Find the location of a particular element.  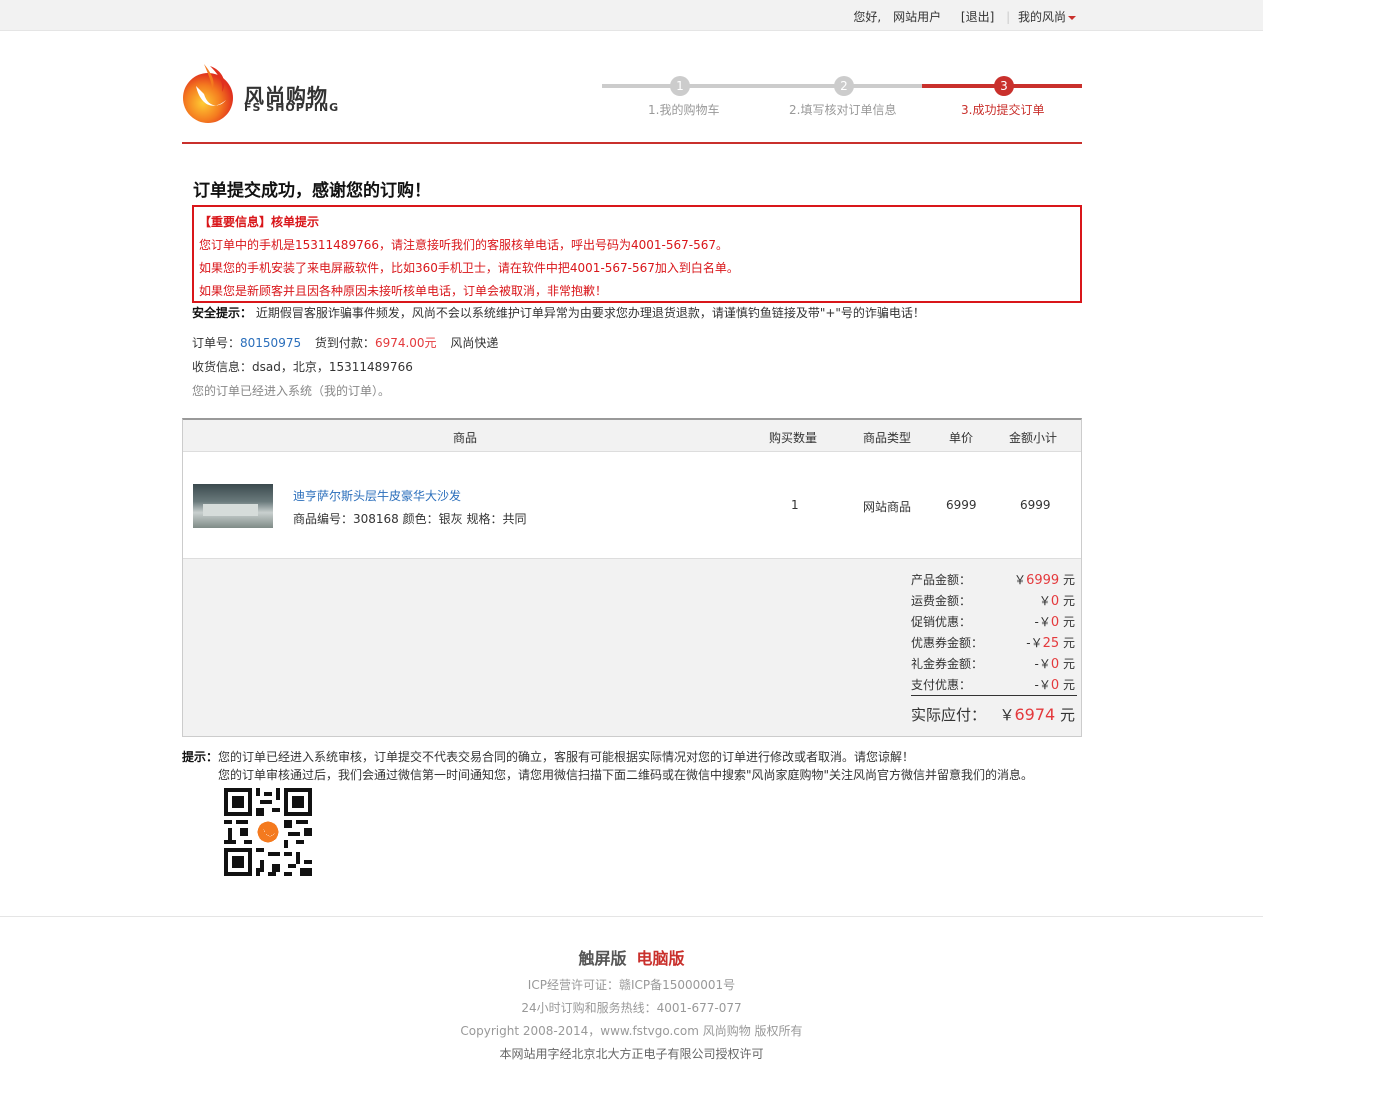

page-title: 订单提交成功，感谢您的订购！ is located at coordinates (312, 191).